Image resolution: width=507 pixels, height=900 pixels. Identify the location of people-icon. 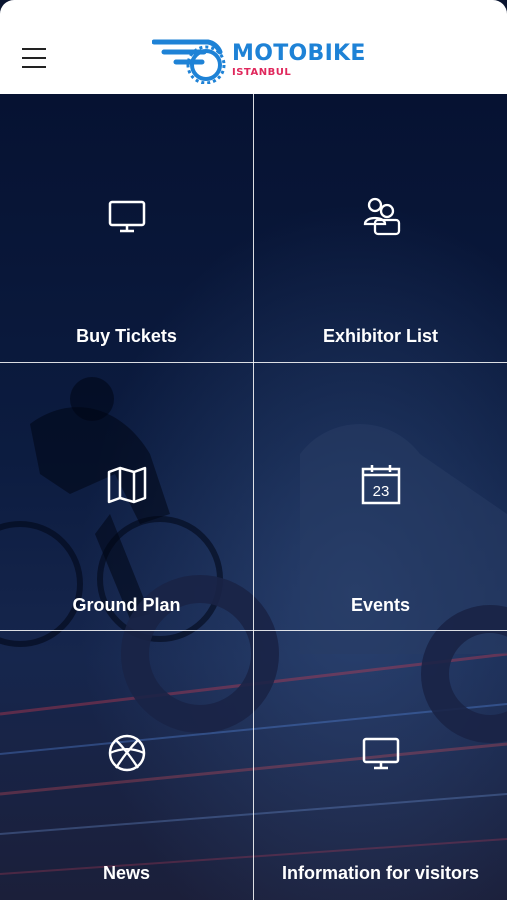
(381, 216).